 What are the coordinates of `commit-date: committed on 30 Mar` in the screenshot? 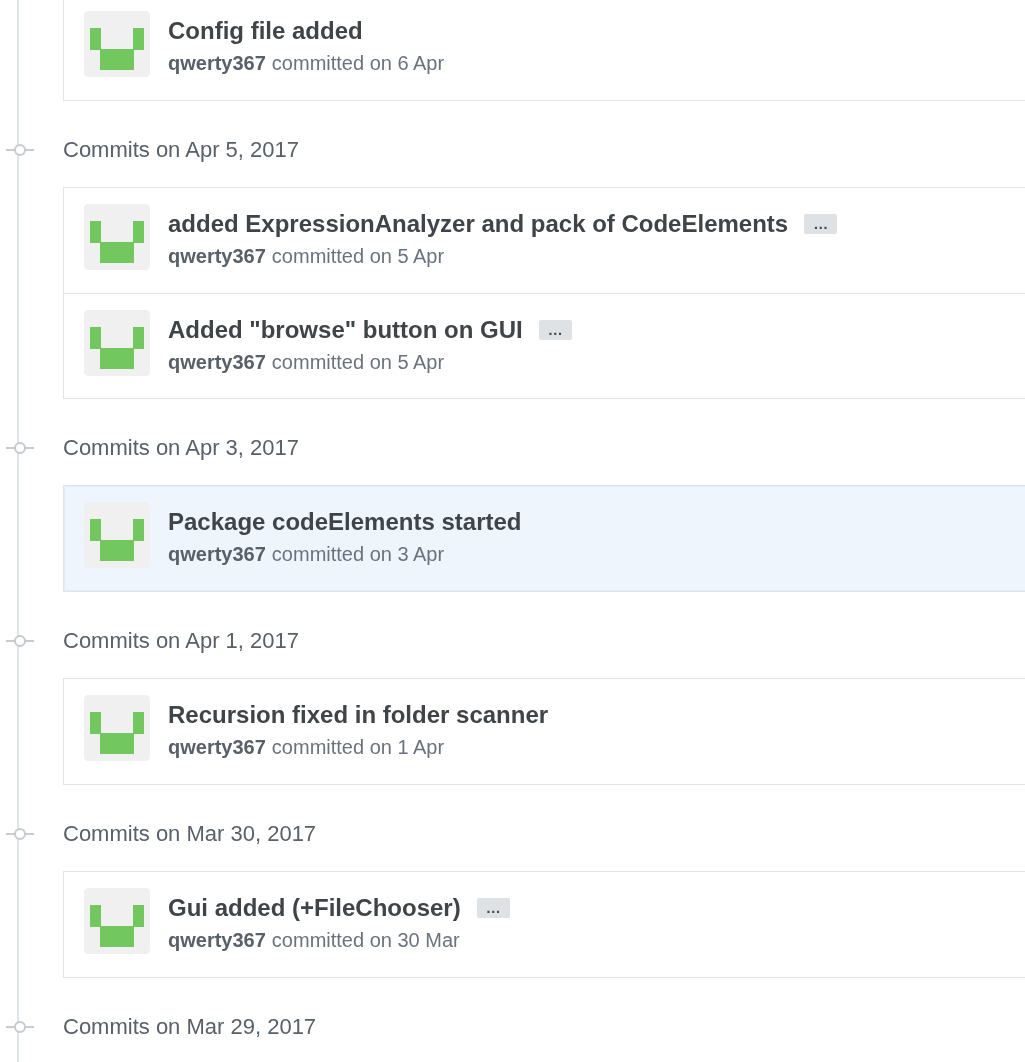 It's located at (365, 940).